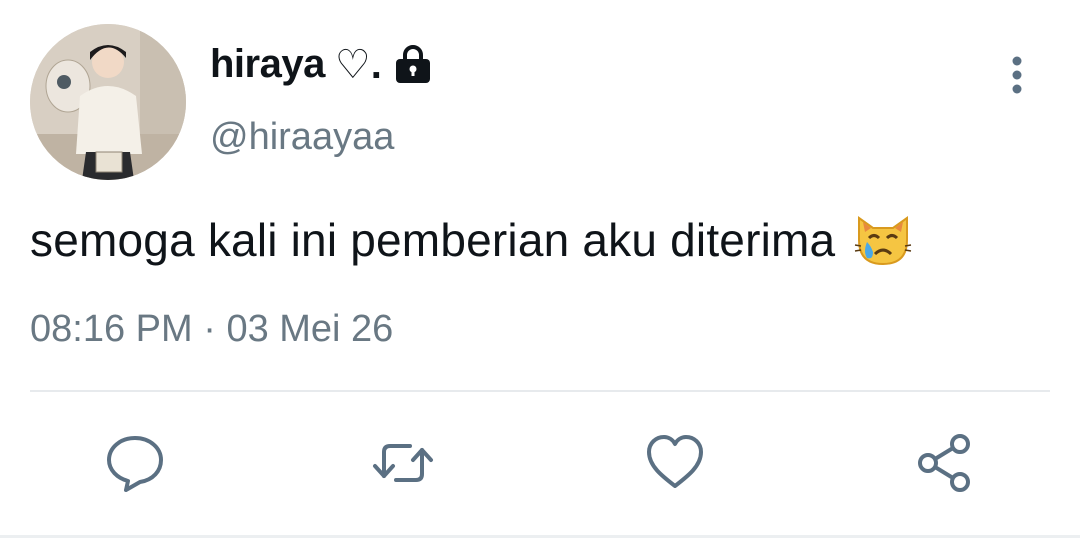 The width and height of the screenshot is (1080, 555). What do you see at coordinates (540, 465) in the screenshot?
I see `action-bar` at bounding box center [540, 465].